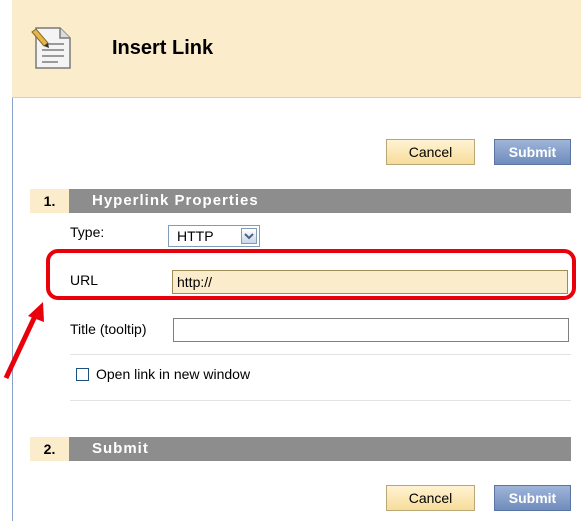 This screenshot has height=521, width=581. Describe the element at coordinates (532, 152) in the screenshot. I see `submit-button-top: Submit` at that location.